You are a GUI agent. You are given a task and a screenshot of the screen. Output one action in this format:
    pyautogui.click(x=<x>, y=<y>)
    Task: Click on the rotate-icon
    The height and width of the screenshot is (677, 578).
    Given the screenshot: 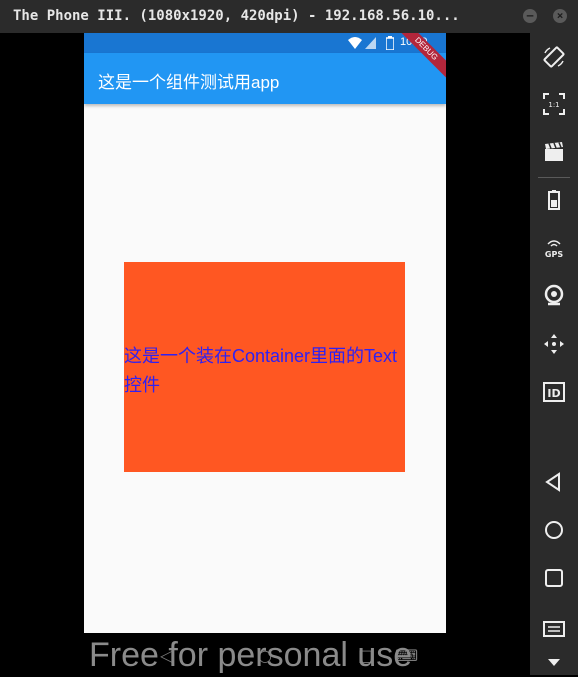 What is the action you would take?
    pyautogui.click(x=554, y=57)
    